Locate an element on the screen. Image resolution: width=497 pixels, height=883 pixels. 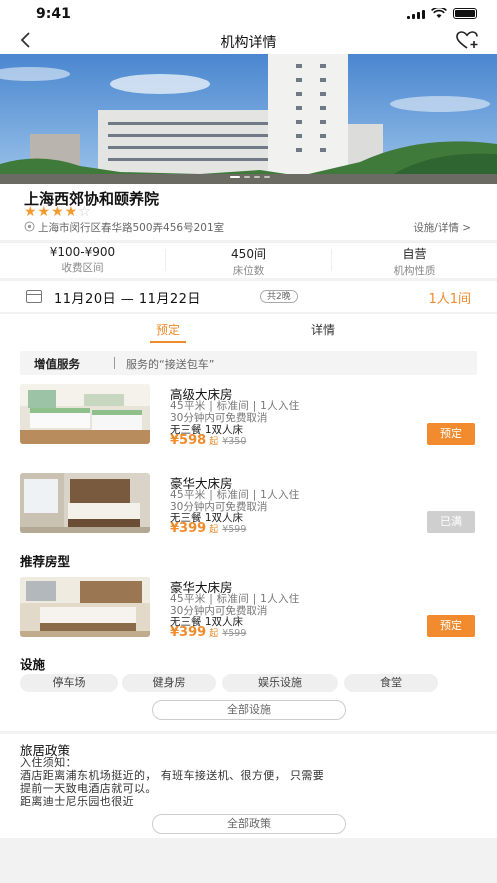
guests-selector: 1人1间 is located at coordinates (449, 297).